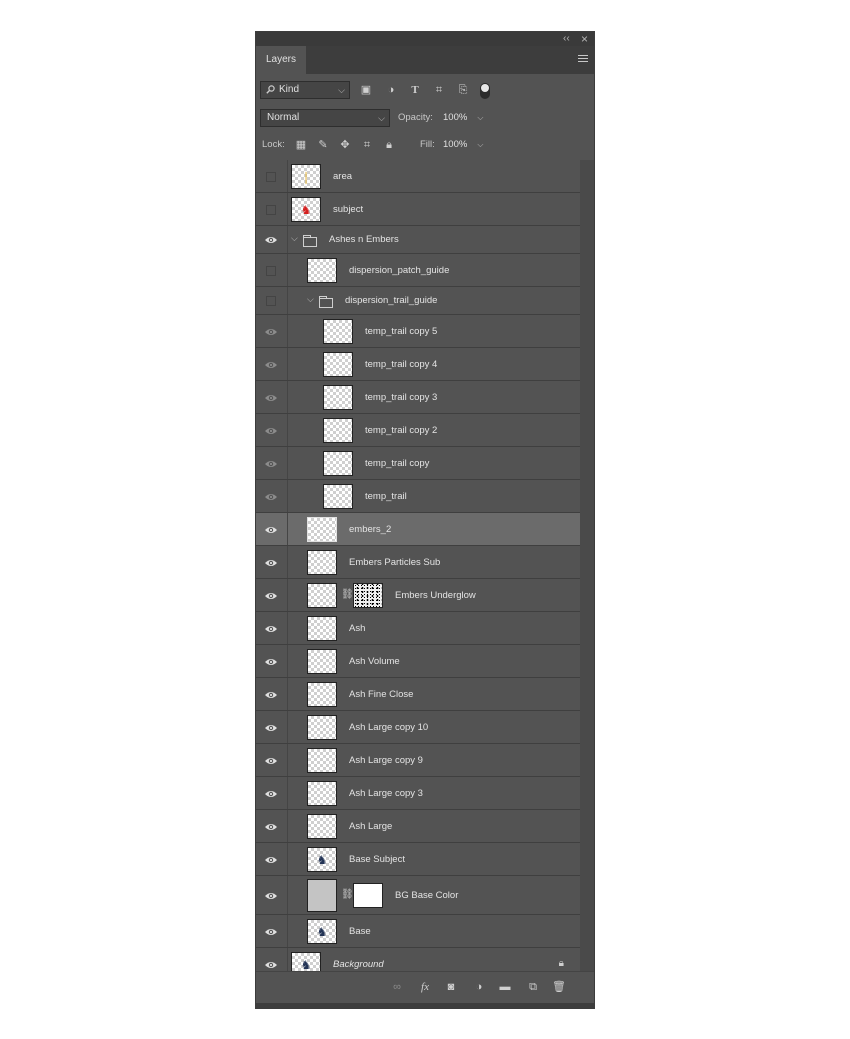 The image size is (850, 1039). What do you see at coordinates (418, 176) in the screenshot?
I see `layer-row: ❘ area` at bounding box center [418, 176].